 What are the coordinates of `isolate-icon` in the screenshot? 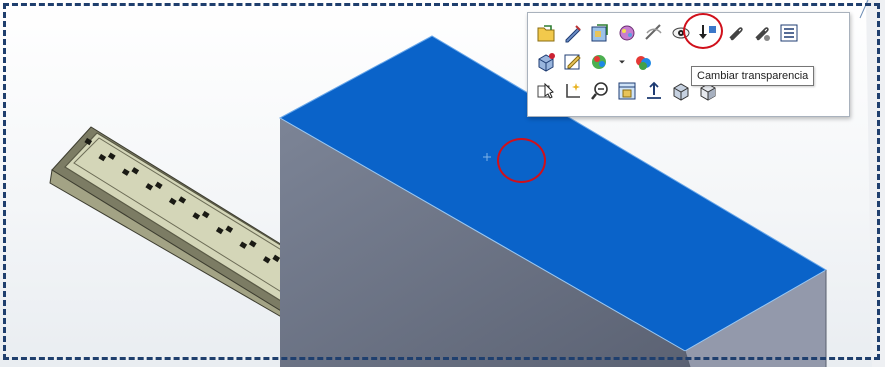 It's located at (546, 62).